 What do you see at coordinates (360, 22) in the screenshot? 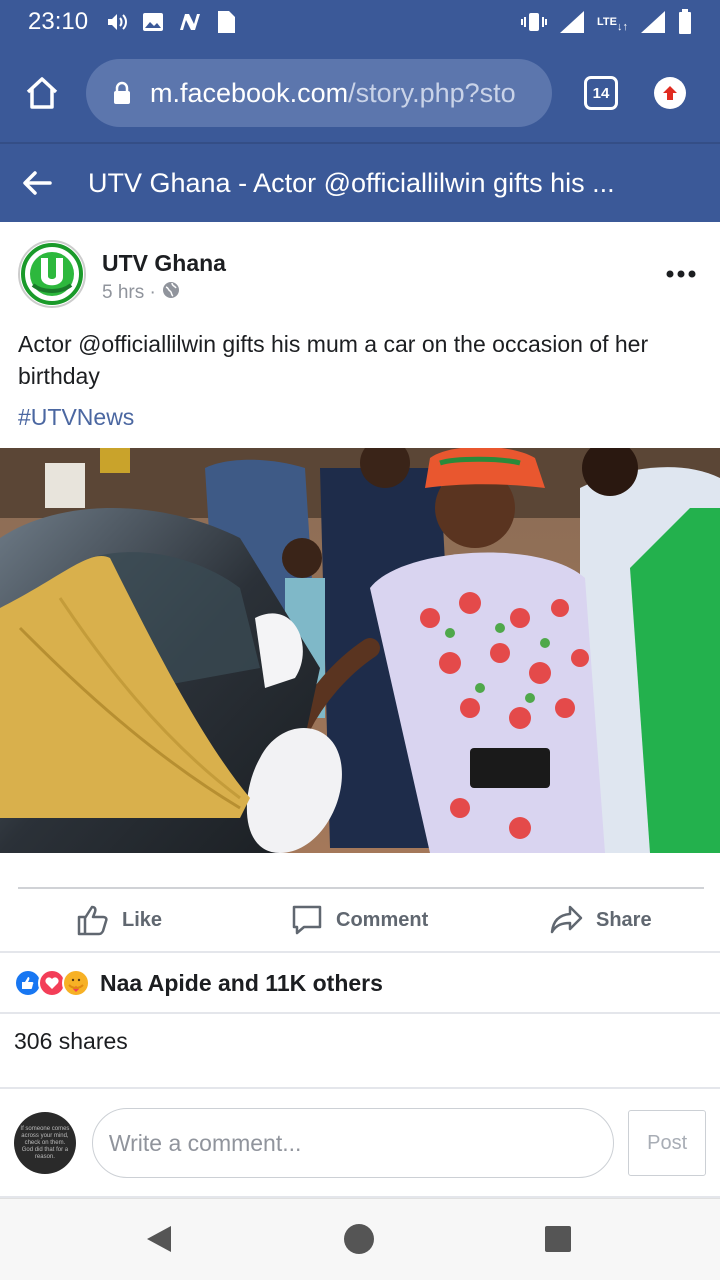
I see `status-bar: 23:10 LTE ↓↑` at bounding box center [360, 22].